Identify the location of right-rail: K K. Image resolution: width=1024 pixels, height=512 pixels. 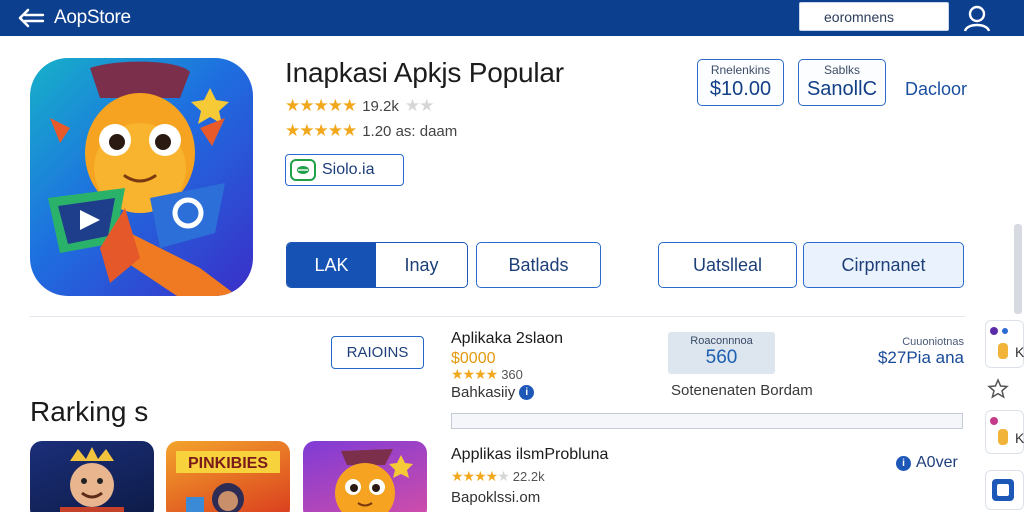
(1004, 415).